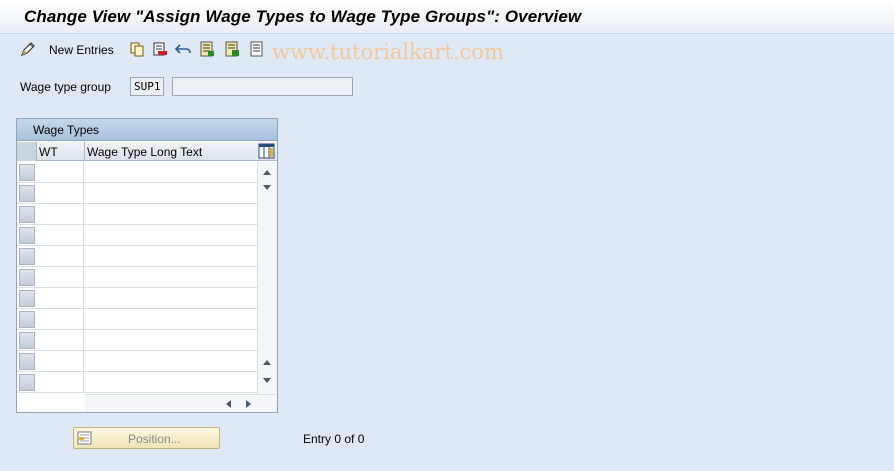  What do you see at coordinates (257, 49) in the screenshot?
I see `deselect-all-icon` at bounding box center [257, 49].